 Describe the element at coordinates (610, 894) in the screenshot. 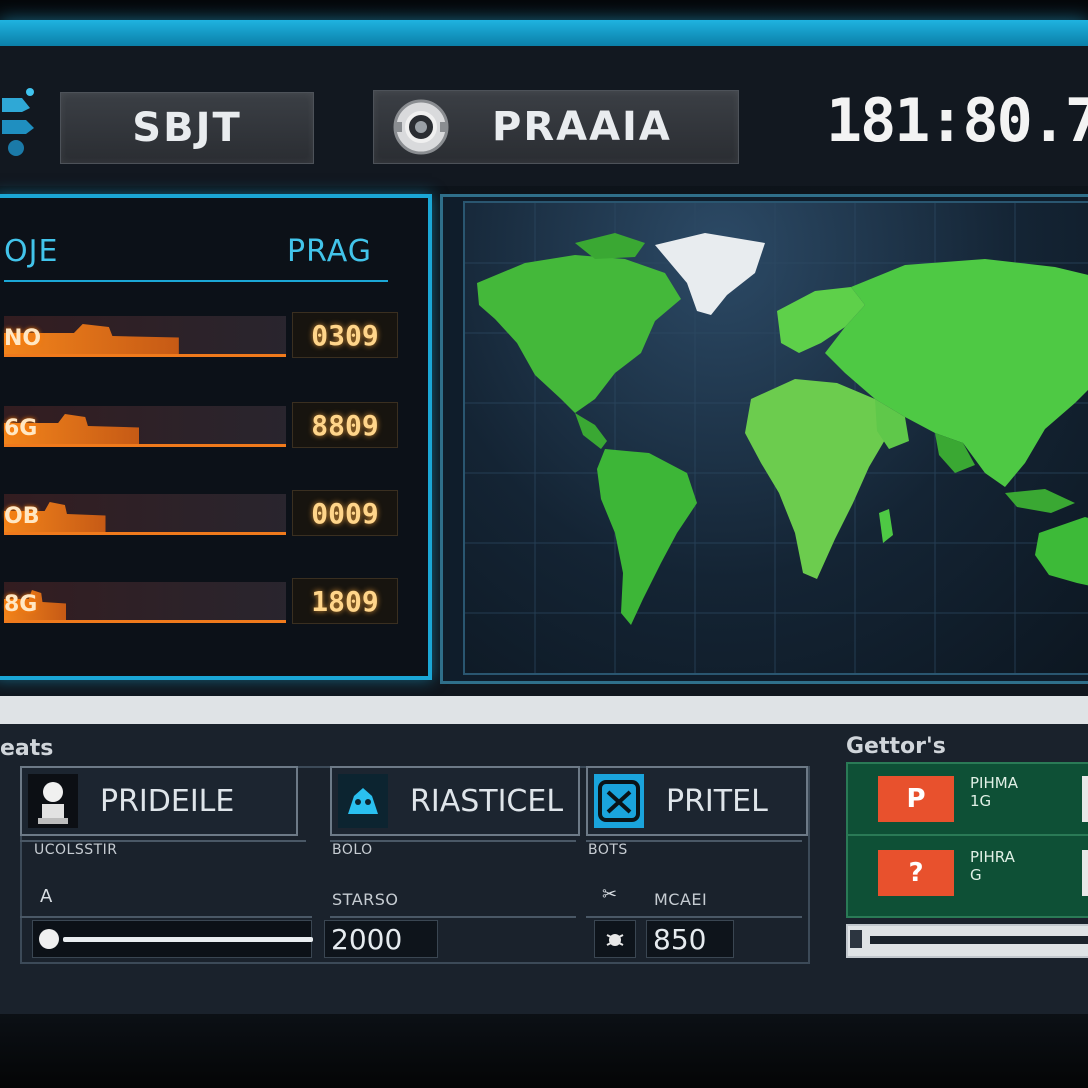

I see `swords-icon: ✂` at that location.